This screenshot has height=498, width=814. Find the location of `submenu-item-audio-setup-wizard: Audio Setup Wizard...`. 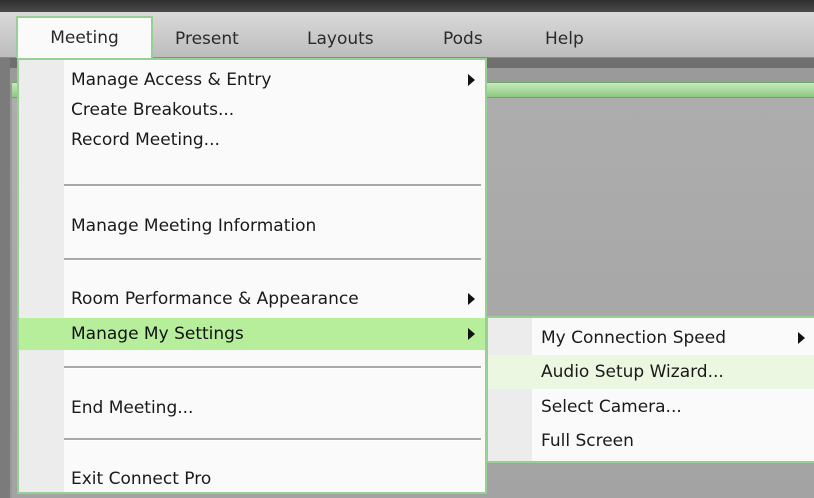

submenu-item-audio-setup-wizard: Audio Setup Wizard... is located at coordinates (651, 372).